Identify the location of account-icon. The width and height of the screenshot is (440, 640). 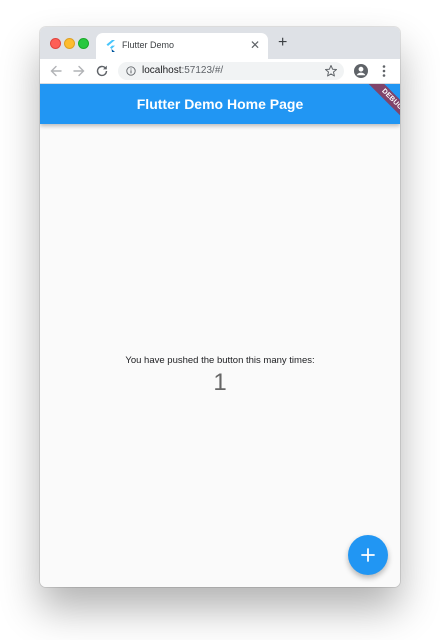
(361, 71).